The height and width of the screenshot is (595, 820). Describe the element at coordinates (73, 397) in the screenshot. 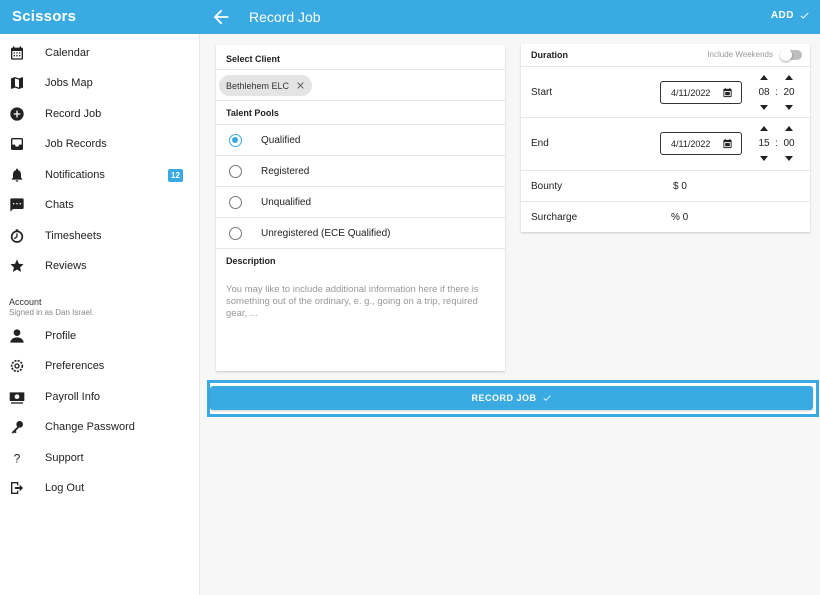

I see `sidebar-item-label: Payroll Info` at that location.